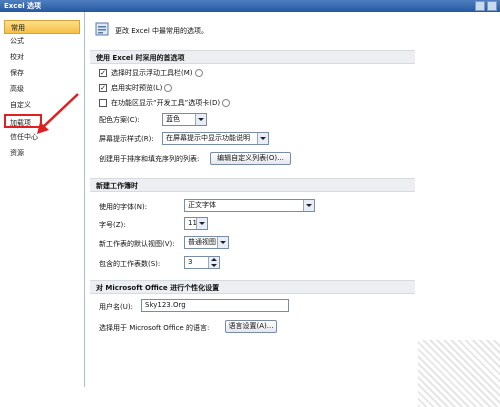 The height and width of the screenshot is (407, 500). What do you see at coordinates (206, 242) in the screenshot?
I see `default-view-select: 普通视图` at bounding box center [206, 242].